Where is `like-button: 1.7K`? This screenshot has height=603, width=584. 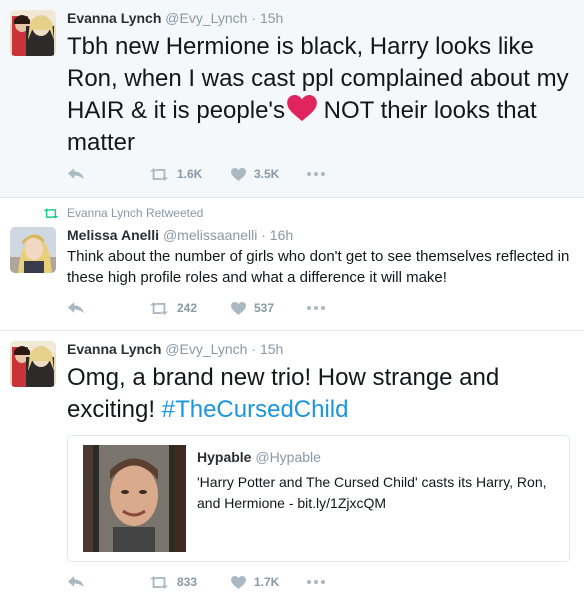 like-button: 1.7K is located at coordinates (255, 582).